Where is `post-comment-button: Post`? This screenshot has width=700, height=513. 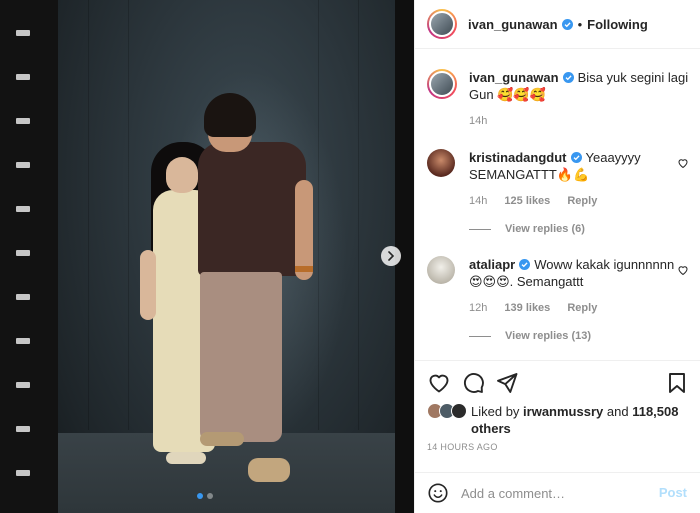 post-comment-button: Post is located at coordinates (673, 492).